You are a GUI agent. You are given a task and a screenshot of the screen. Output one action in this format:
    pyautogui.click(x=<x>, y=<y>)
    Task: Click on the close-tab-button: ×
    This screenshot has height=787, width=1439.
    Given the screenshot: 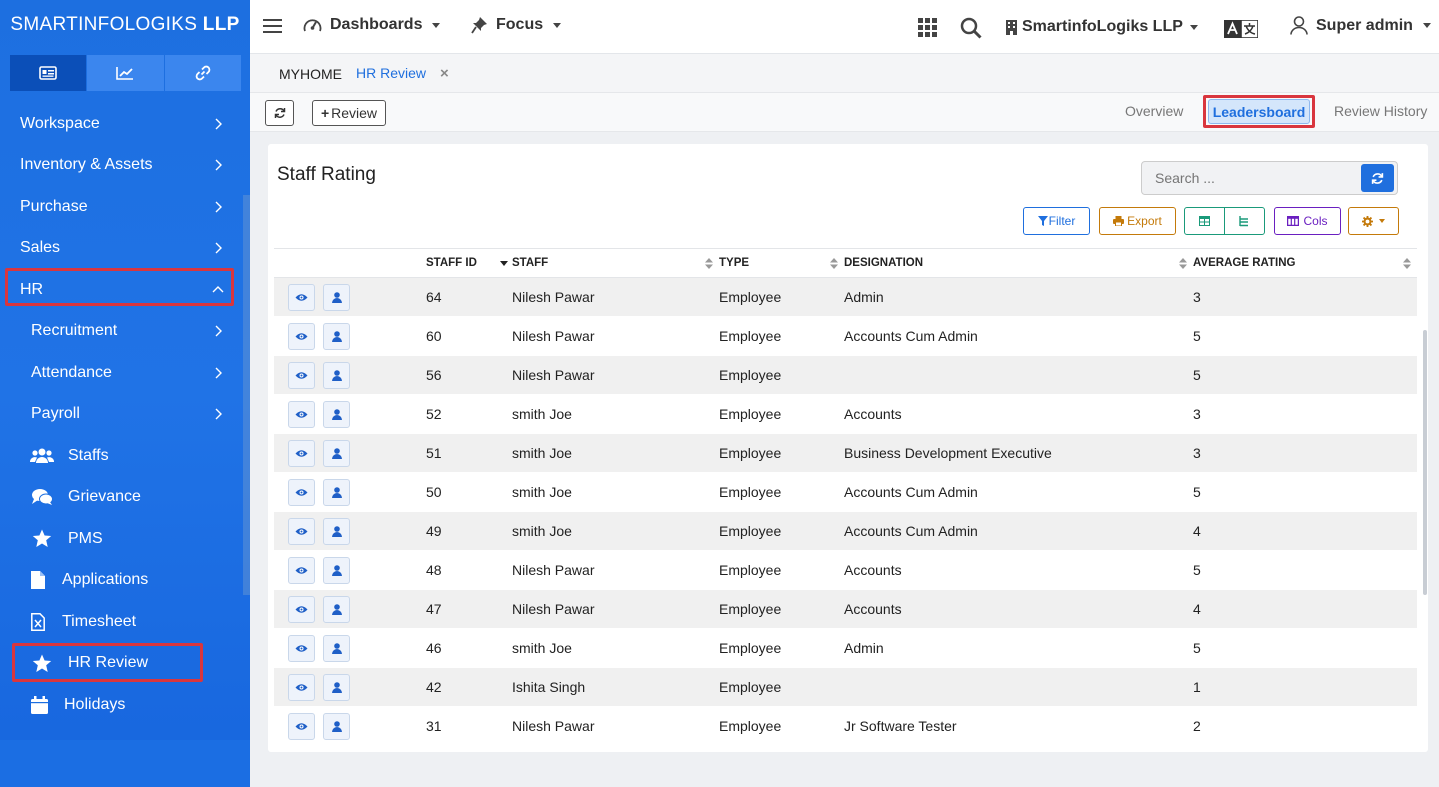 What is the action you would take?
    pyautogui.click(x=444, y=73)
    